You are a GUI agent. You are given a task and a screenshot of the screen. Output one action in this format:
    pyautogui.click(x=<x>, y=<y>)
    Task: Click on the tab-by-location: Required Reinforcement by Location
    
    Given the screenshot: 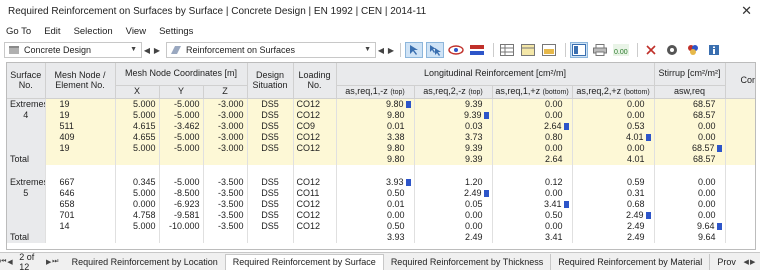 What is the action you would take?
    pyautogui.click(x=145, y=261)
    